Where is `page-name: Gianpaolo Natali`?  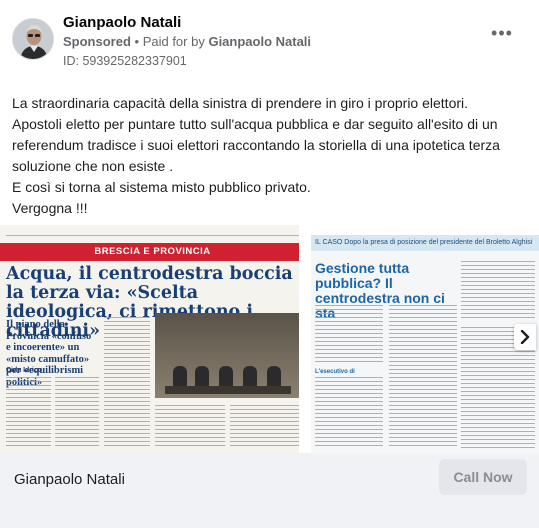
page-name: Gianpaolo Natali is located at coordinates (122, 22).